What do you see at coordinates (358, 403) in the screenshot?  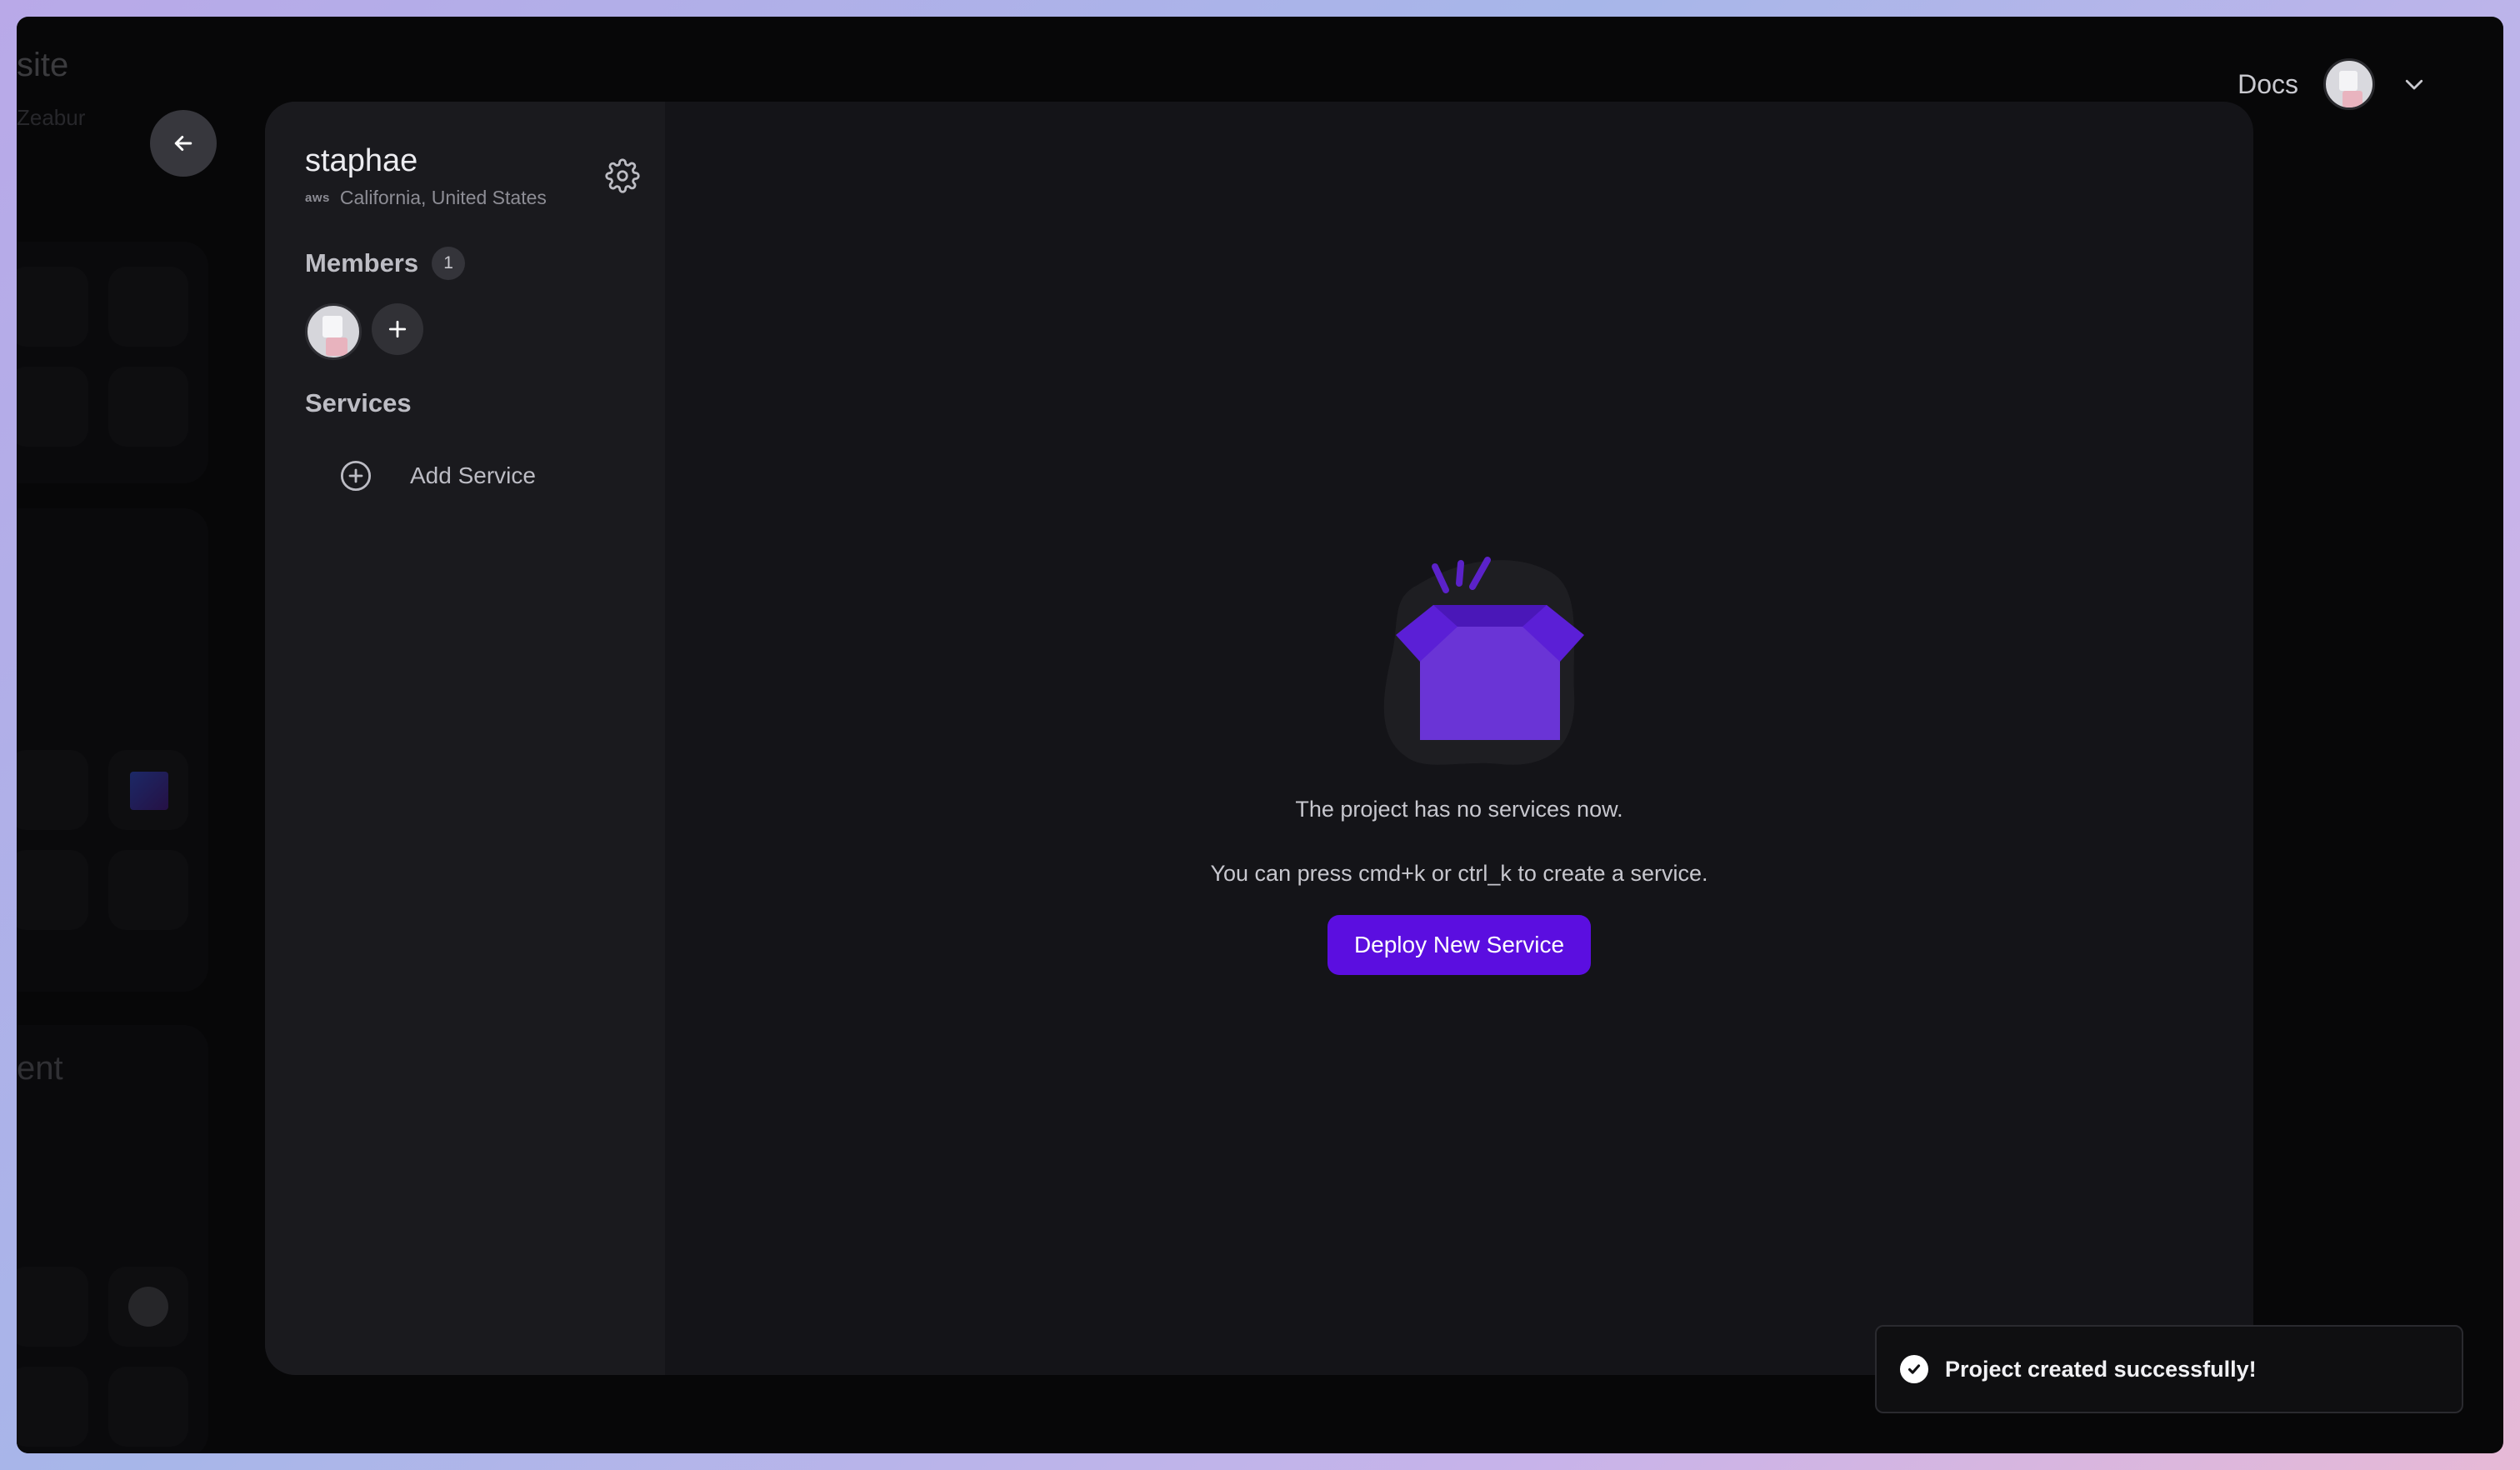 I see `services-title: Services` at bounding box center [358, 403].